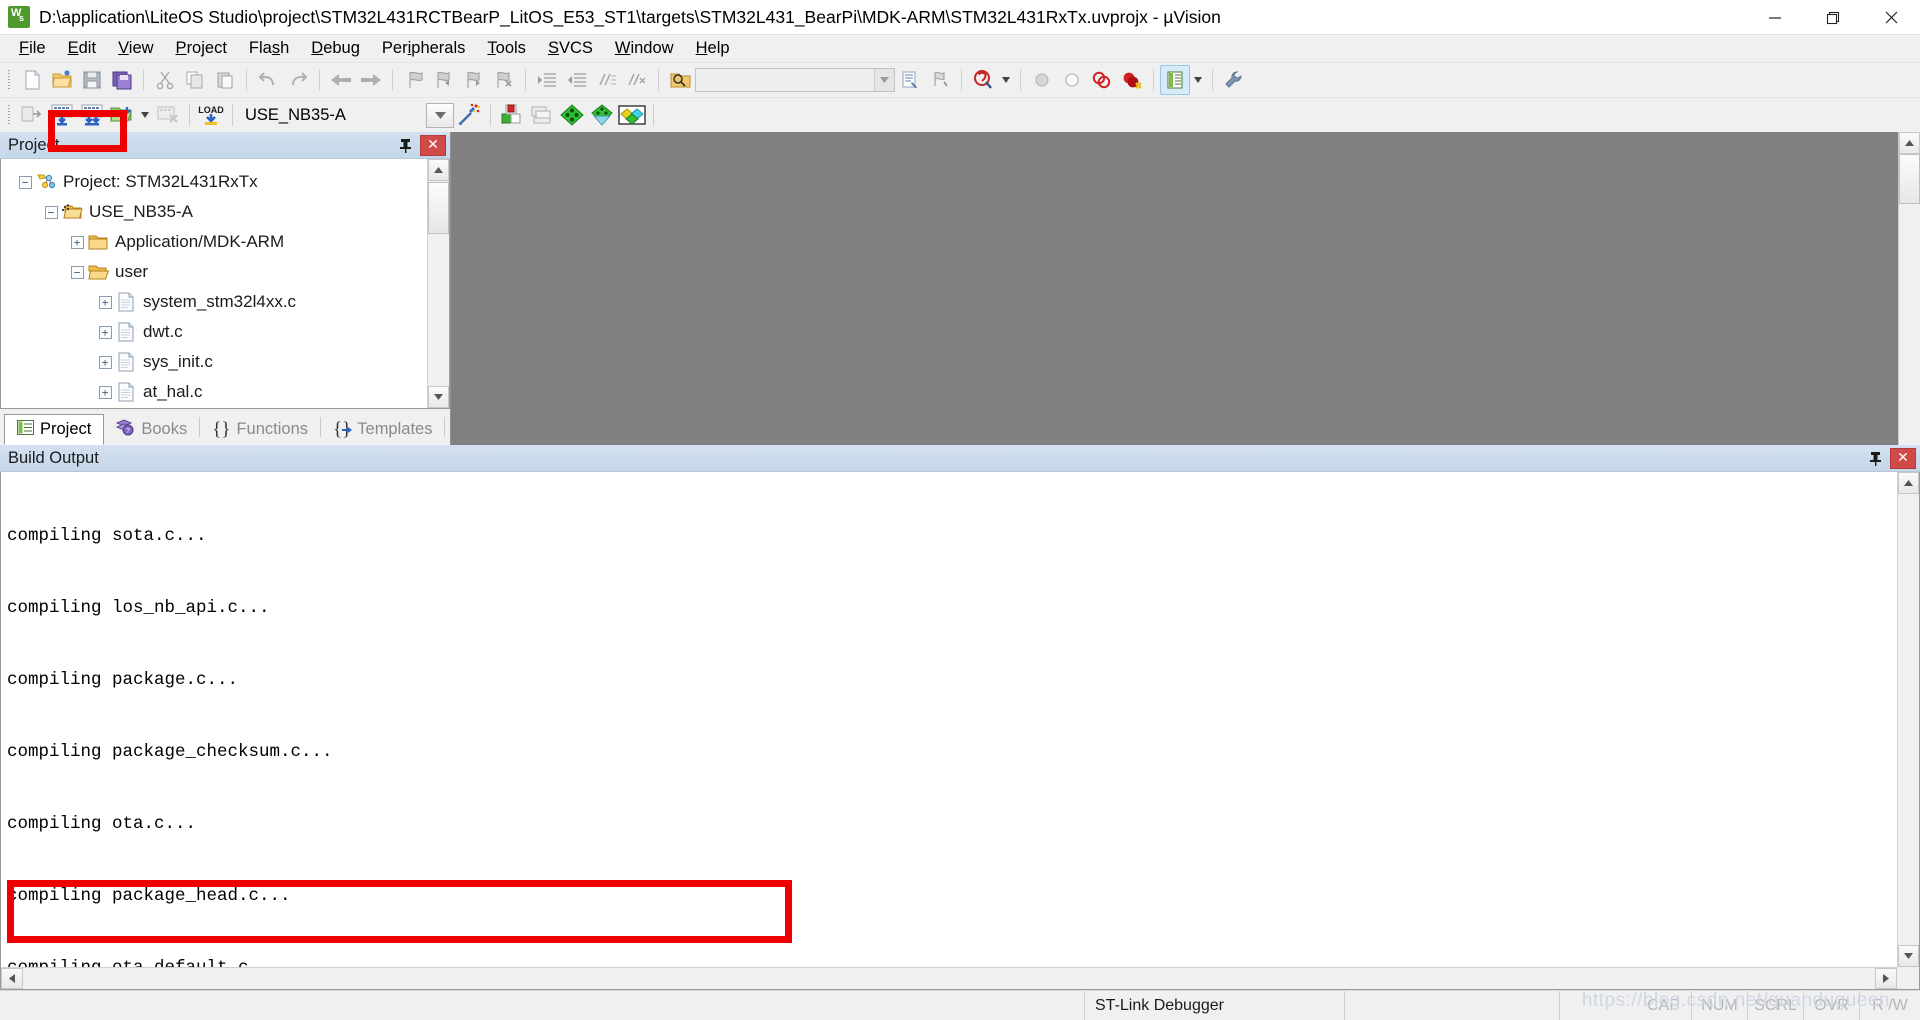  Describe the element at coordinates (1198, 80) in the screenshot. I see `manage-windows-dropdown` at that location.